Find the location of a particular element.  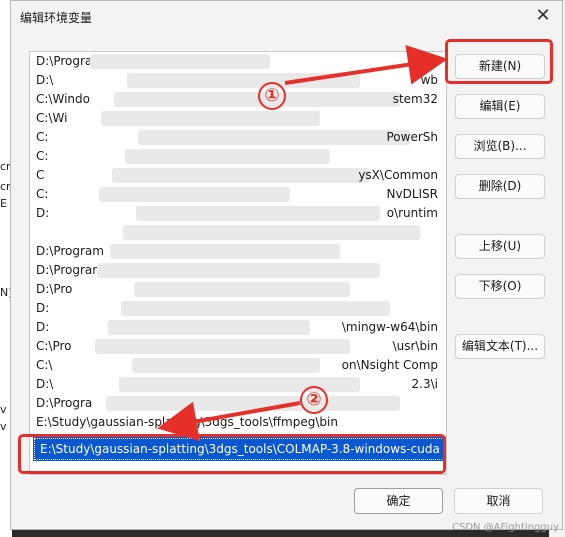

list-item-label: C:\Windo is located at coordinates (63, 99).